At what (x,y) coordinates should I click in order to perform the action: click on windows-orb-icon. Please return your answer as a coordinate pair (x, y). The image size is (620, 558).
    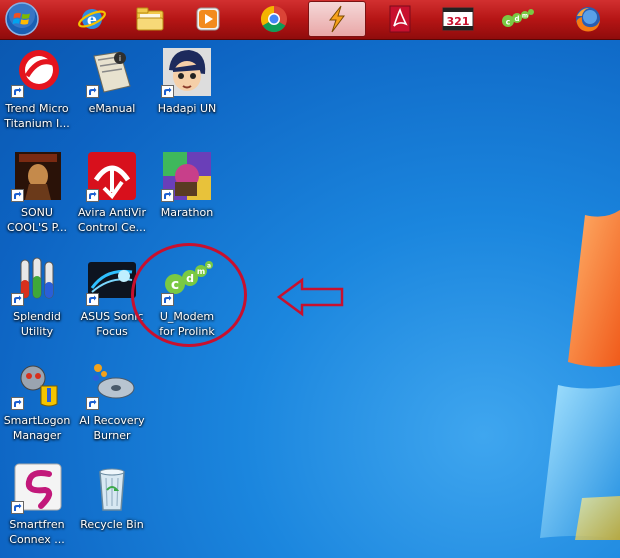
    Looking at the image, I should click on (22, 19).